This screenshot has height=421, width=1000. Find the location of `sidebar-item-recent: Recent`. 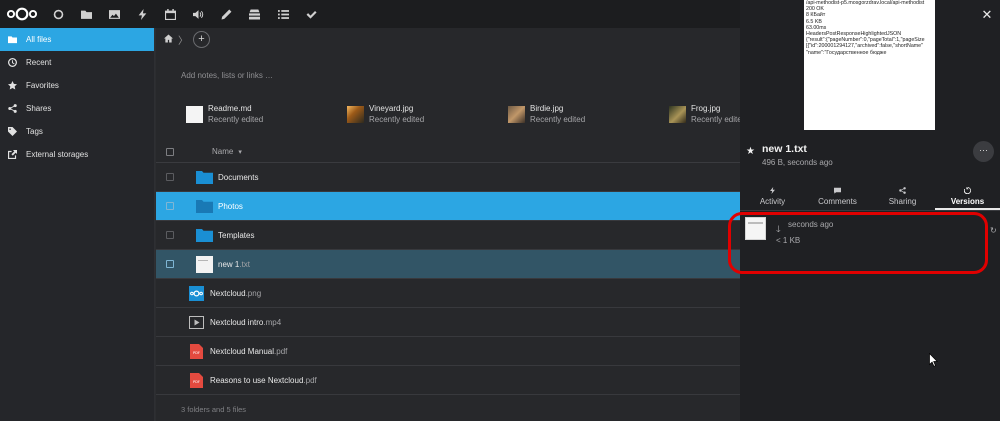

sidebar-item-recent: Recent is located at coordinates (77, 62).